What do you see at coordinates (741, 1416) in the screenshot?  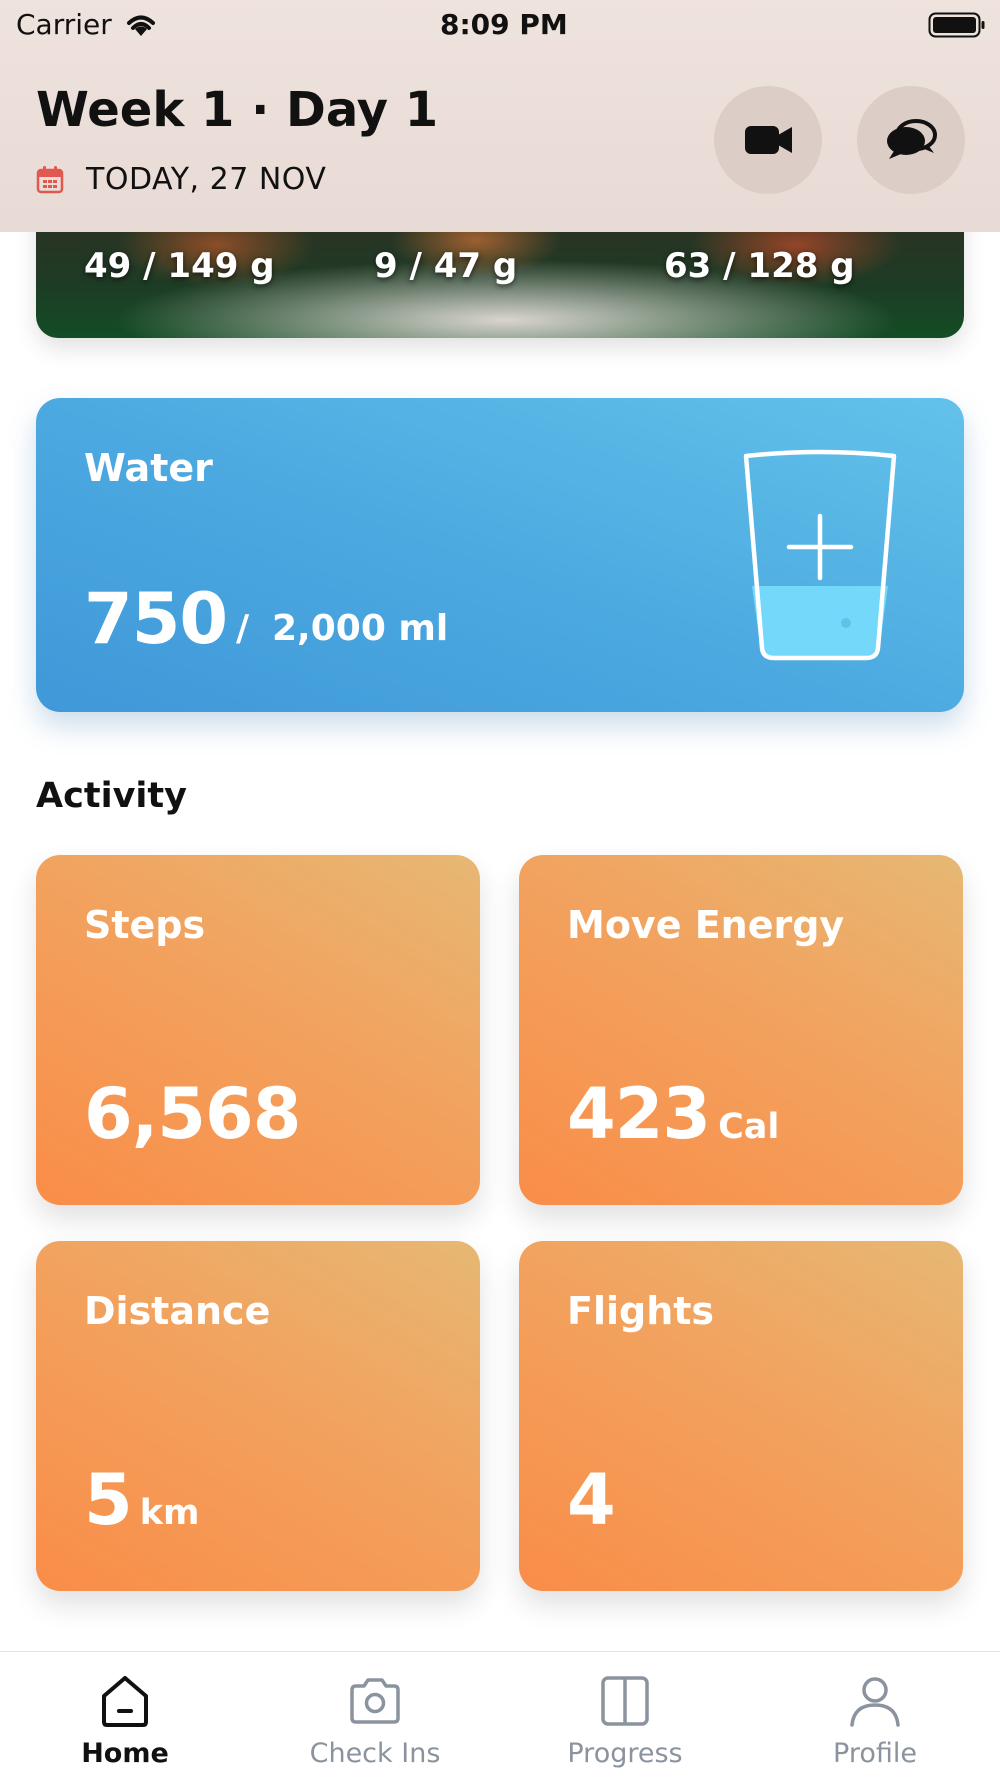 I see `flights-tile: Flights 4` at bounding box center [741, 1416].